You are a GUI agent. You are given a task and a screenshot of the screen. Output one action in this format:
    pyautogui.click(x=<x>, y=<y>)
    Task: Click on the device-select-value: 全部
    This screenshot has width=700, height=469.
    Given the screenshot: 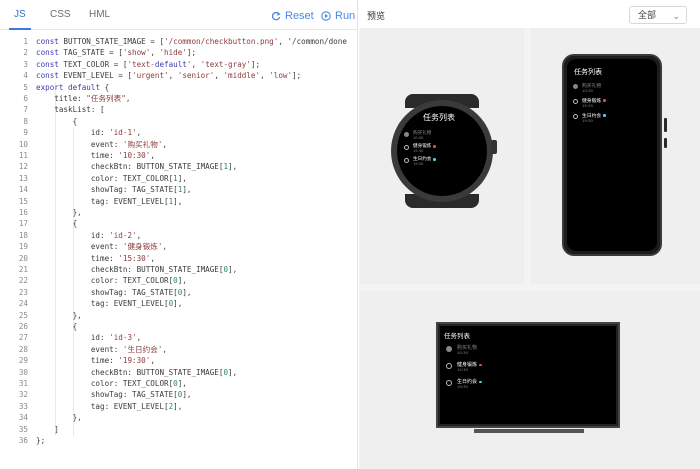 What is the action you would take?
    pyautogui.click(x=647, y=15)
    